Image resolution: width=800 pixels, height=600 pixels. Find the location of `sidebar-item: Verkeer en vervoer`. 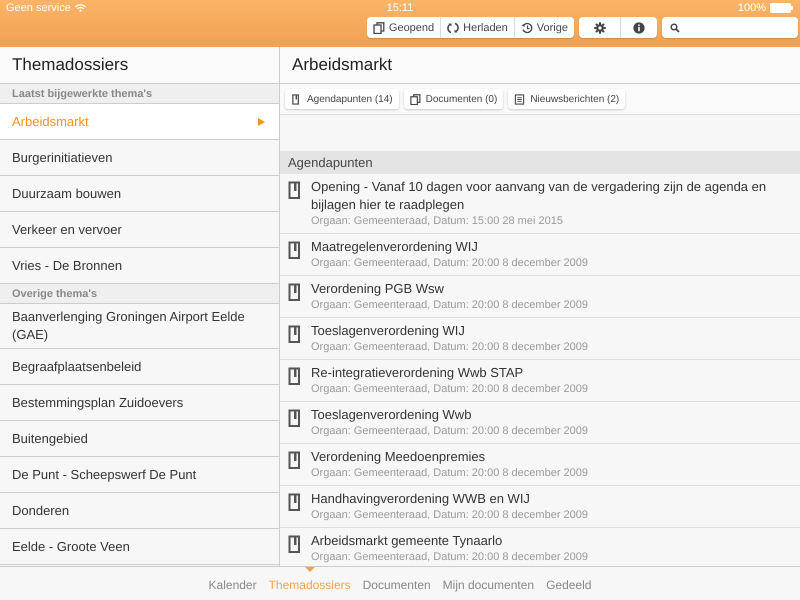

sidebar-item: Verkeer en vervoer is located at coordinates (139, 230).